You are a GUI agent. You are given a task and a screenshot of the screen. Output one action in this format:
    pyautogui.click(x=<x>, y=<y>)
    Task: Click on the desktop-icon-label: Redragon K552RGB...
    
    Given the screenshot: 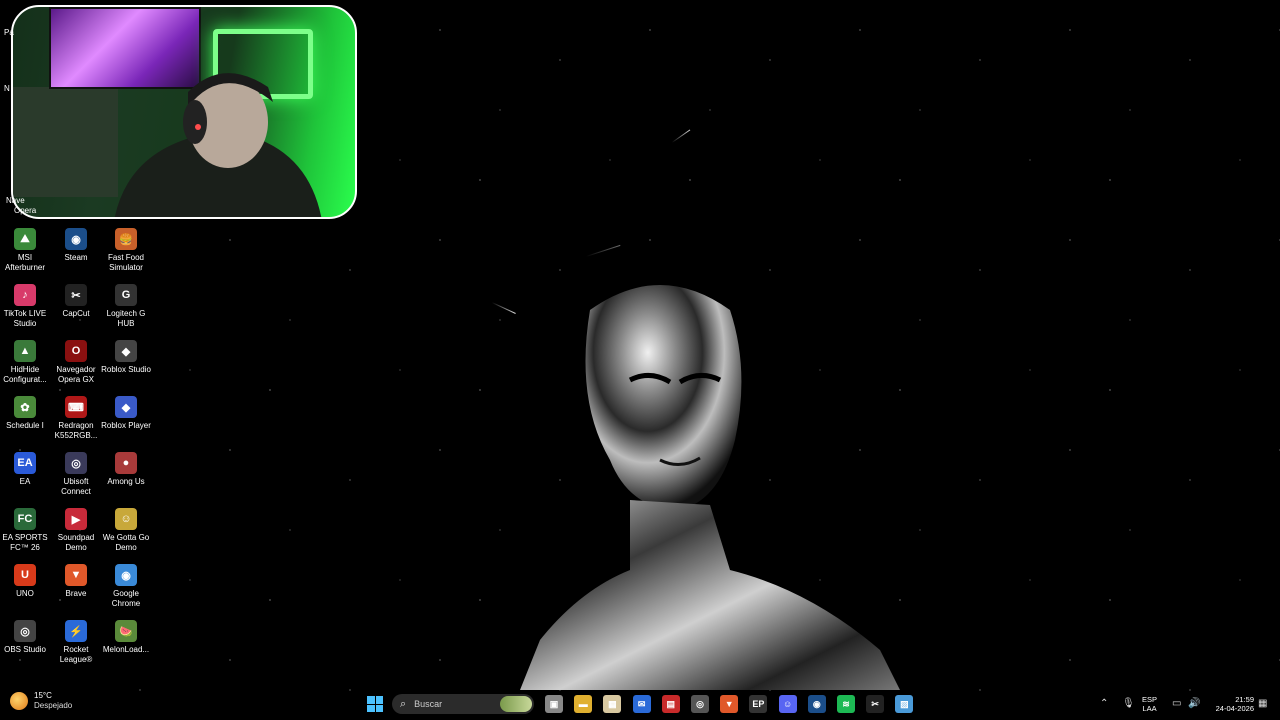 What is the action you would take?
    pyautogui.click(x=76, y=430)
    